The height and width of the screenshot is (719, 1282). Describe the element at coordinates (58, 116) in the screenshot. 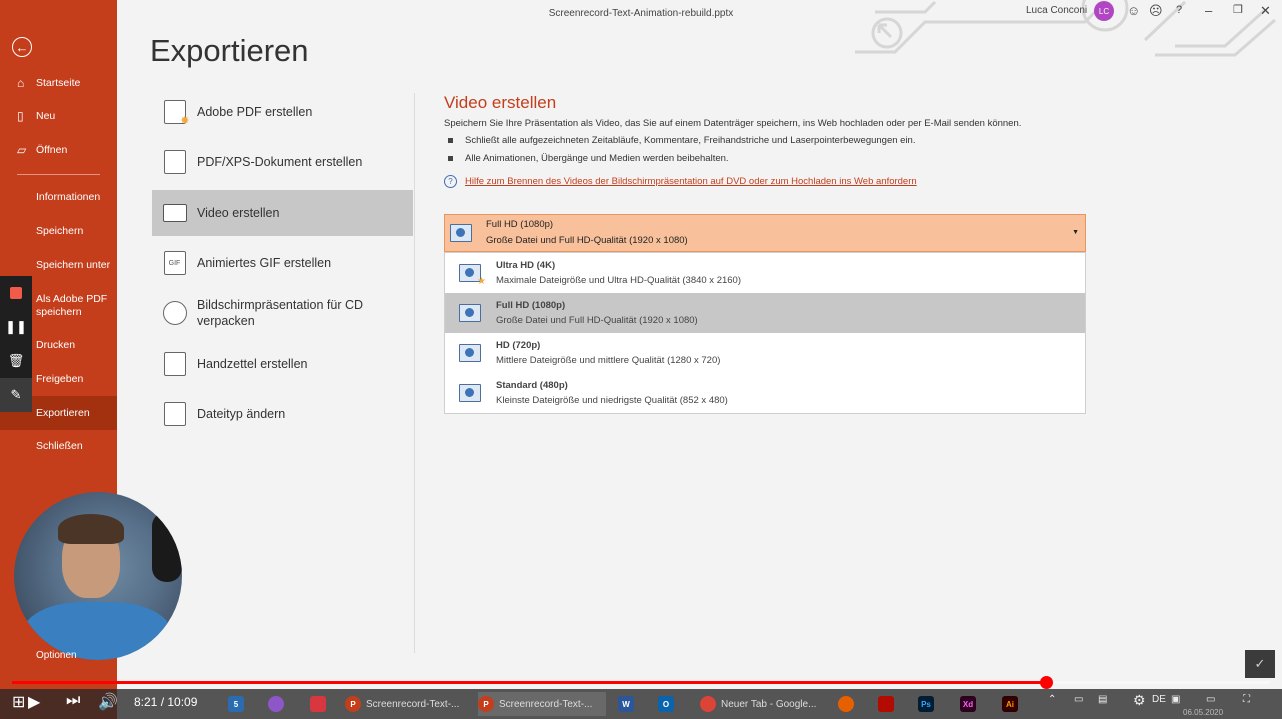

I see `sidebar-item-neu: ▯ Neu` at that location.